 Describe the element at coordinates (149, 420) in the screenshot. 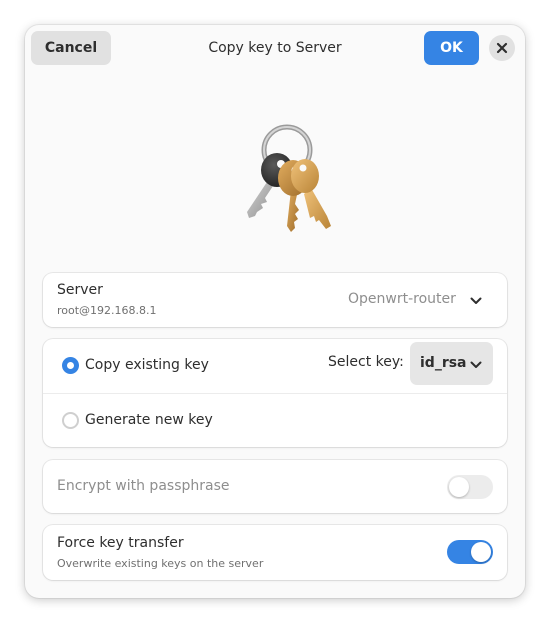

I see `generate-new-label: Generate new key` at that location.